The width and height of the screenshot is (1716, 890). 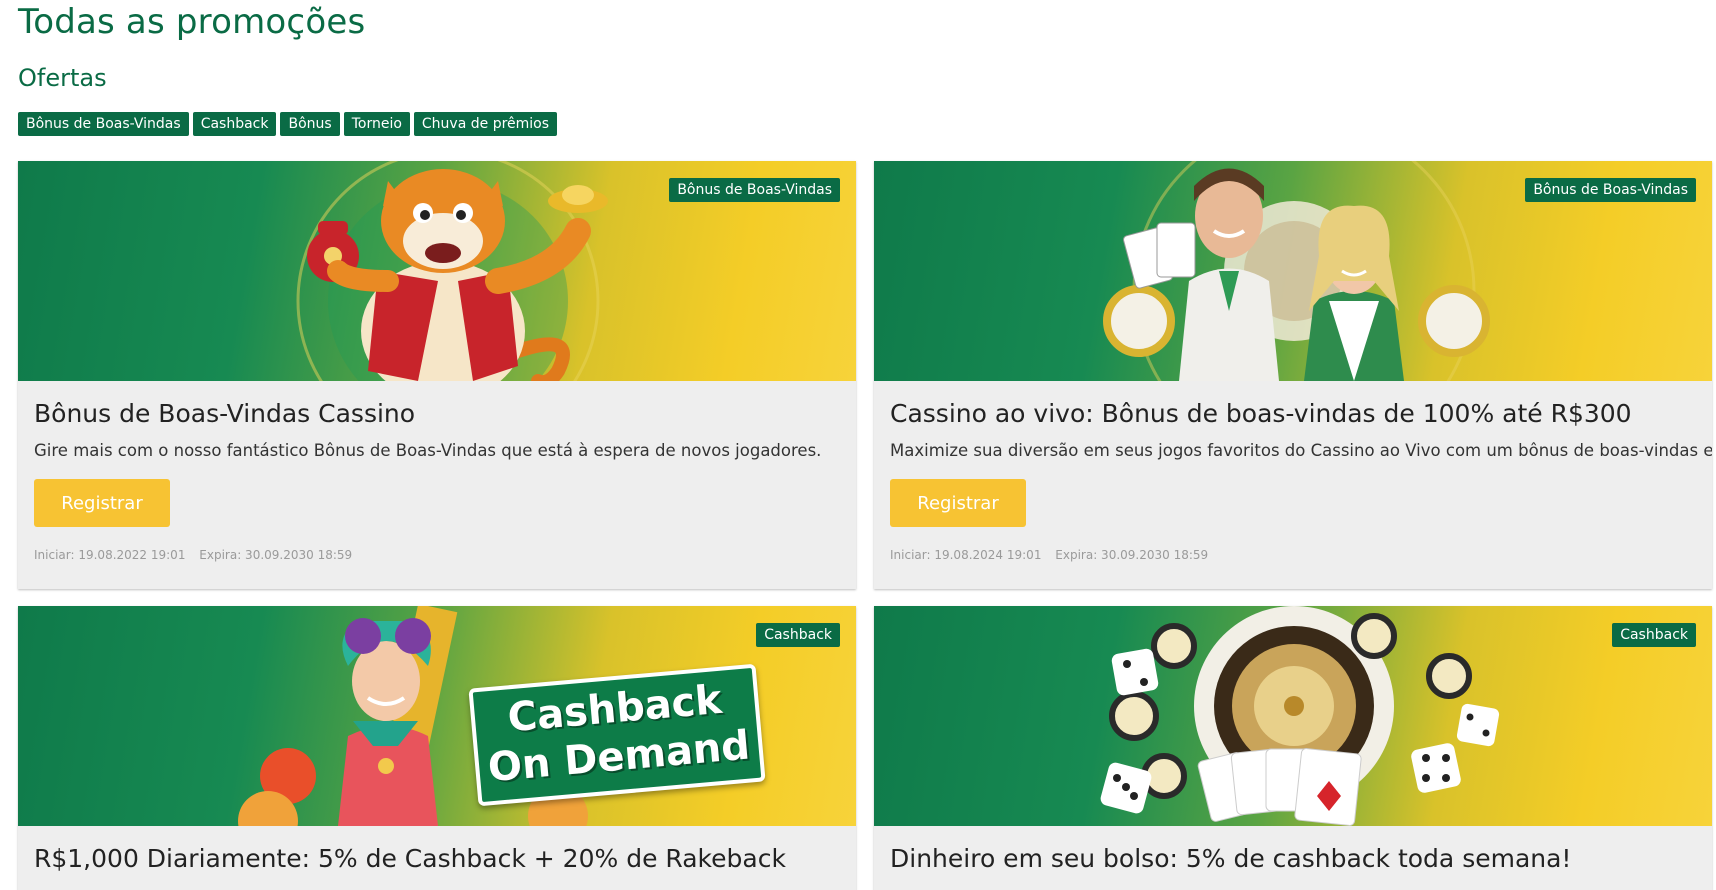 What do you see at coordinates (103, 124) in the screenshot?
I see `filter-chip-welcome-bonus: Bônus de Boas-Vindas` at bounding box center [103, 124].